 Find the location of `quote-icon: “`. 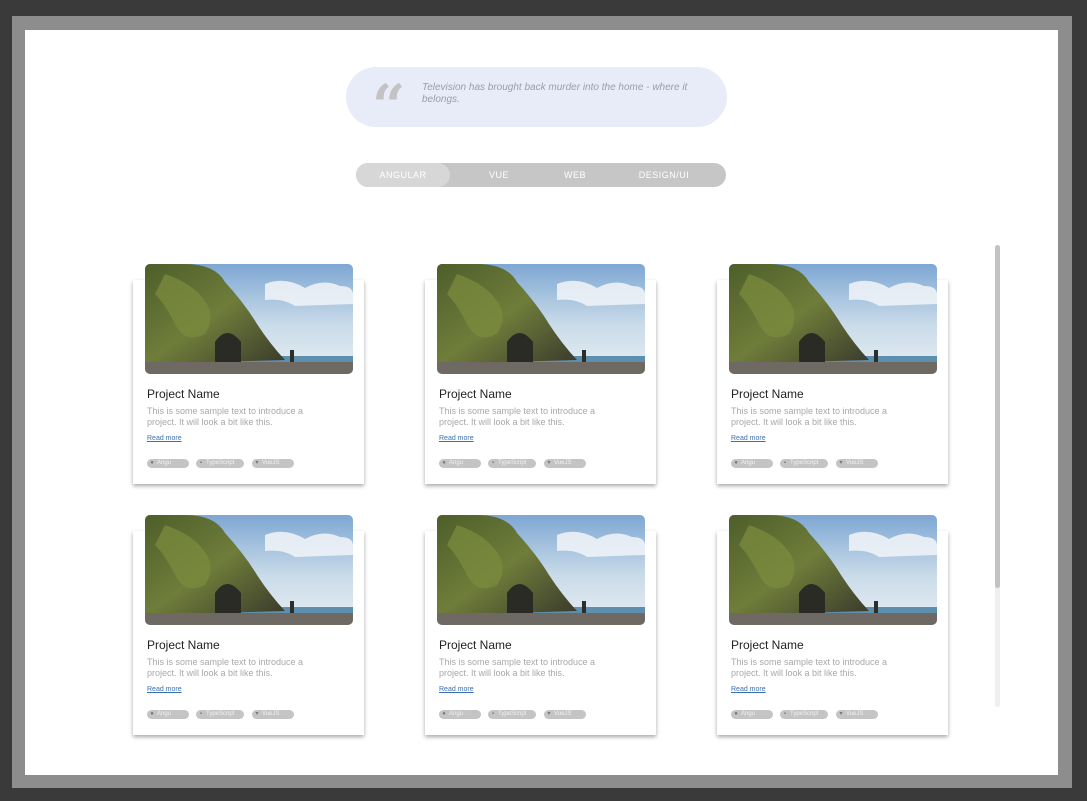

quote-icon: “ is located at coordinates (389, 106).